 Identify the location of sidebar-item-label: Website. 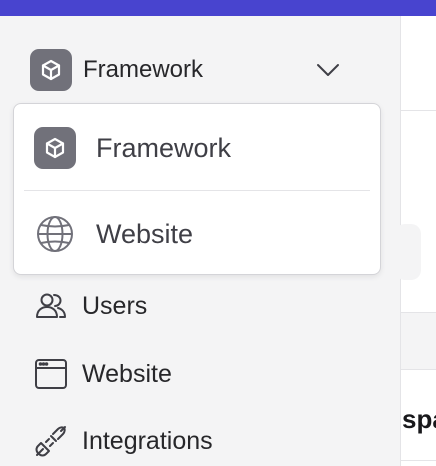
(127, 373).